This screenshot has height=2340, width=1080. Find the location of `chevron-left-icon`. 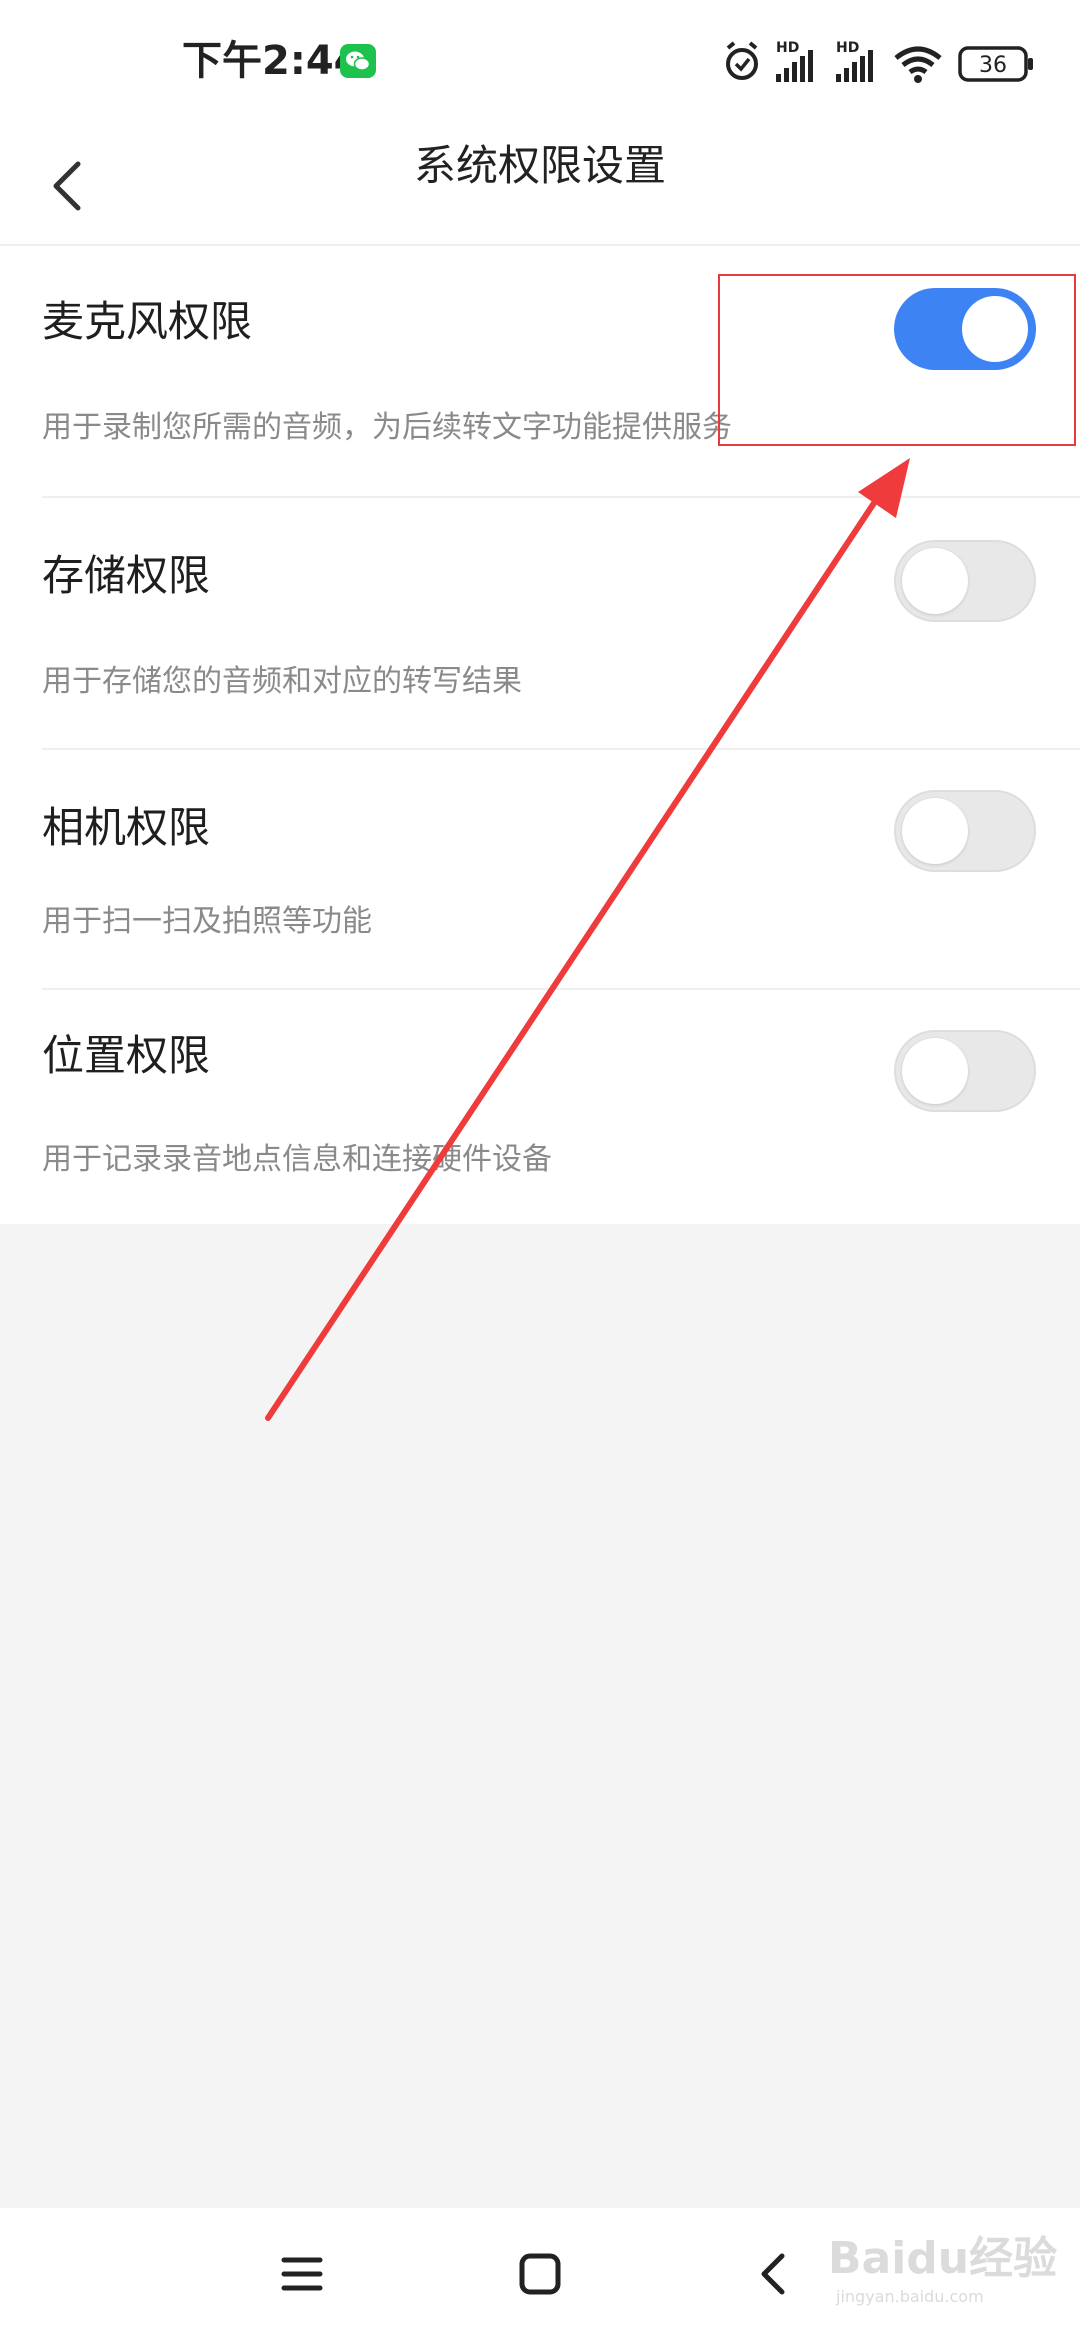

chevron-left-icon is located at coordinates (67, 186).